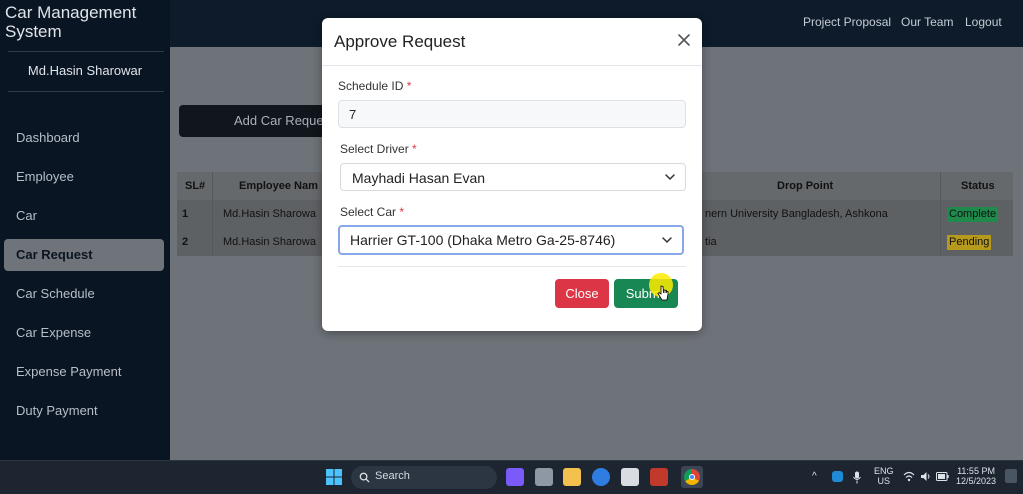 The image size is (1023, 494). What do you see at coordinates (374, 149) in the screenshot?
I see `driver-label-text: Select Driver` at bounding box center [374, 149].